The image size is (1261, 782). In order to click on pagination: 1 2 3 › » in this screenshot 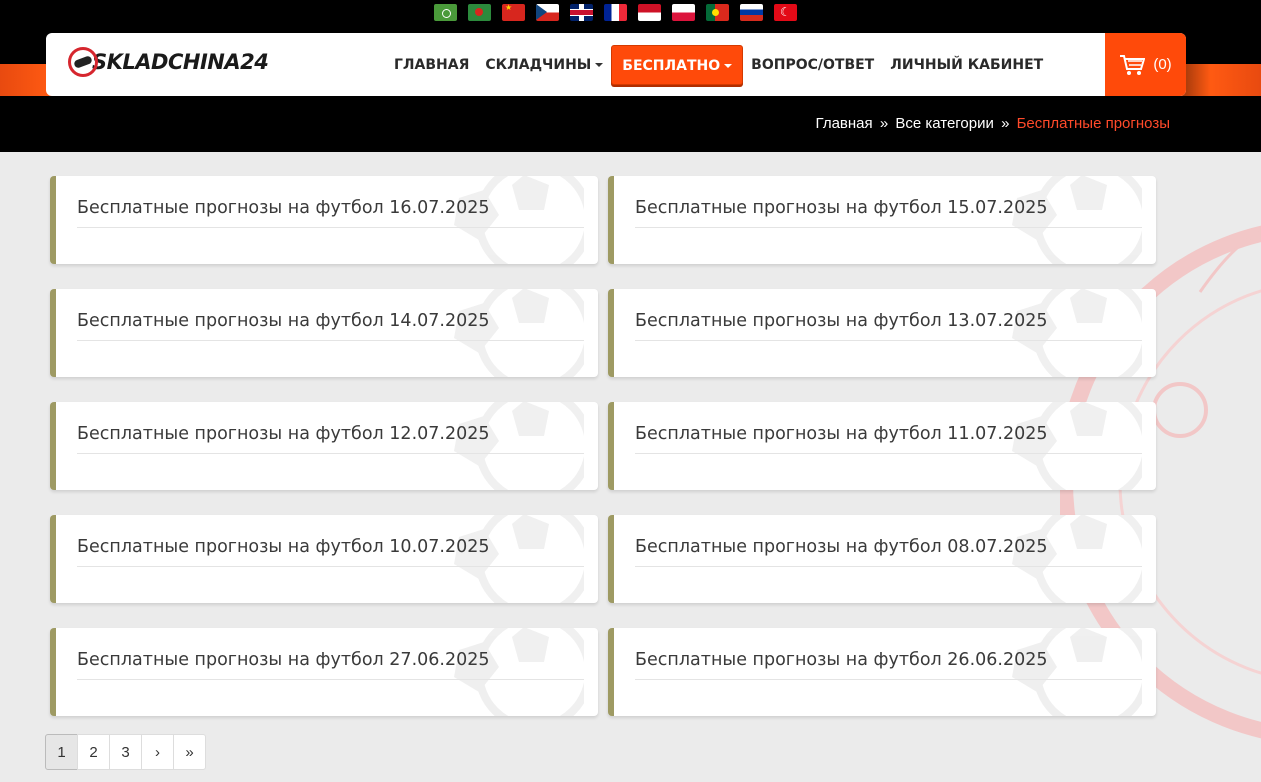, I will do `click(125, 752)`.